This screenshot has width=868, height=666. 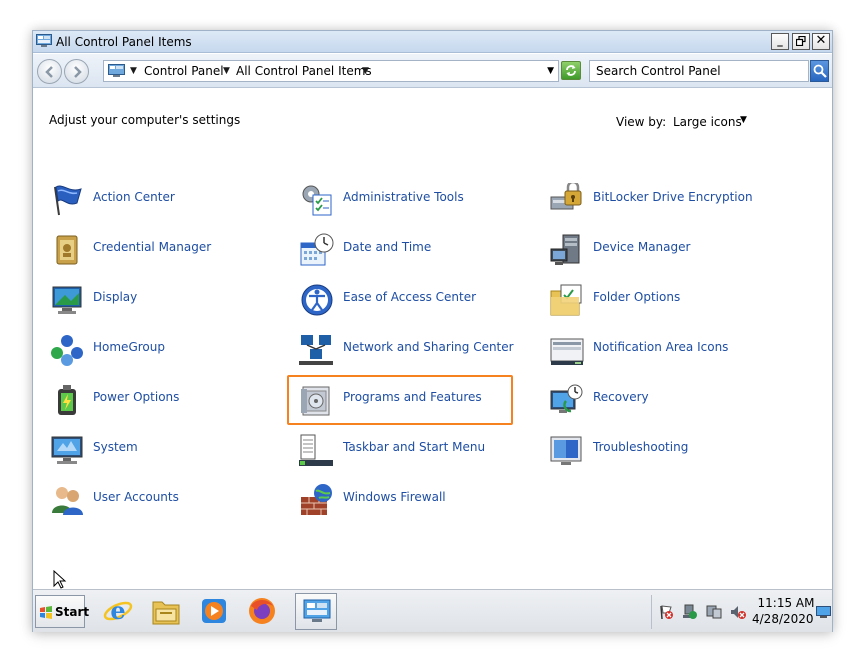 I want to click on control-panel-window-icon, so click(x=44, y=40).